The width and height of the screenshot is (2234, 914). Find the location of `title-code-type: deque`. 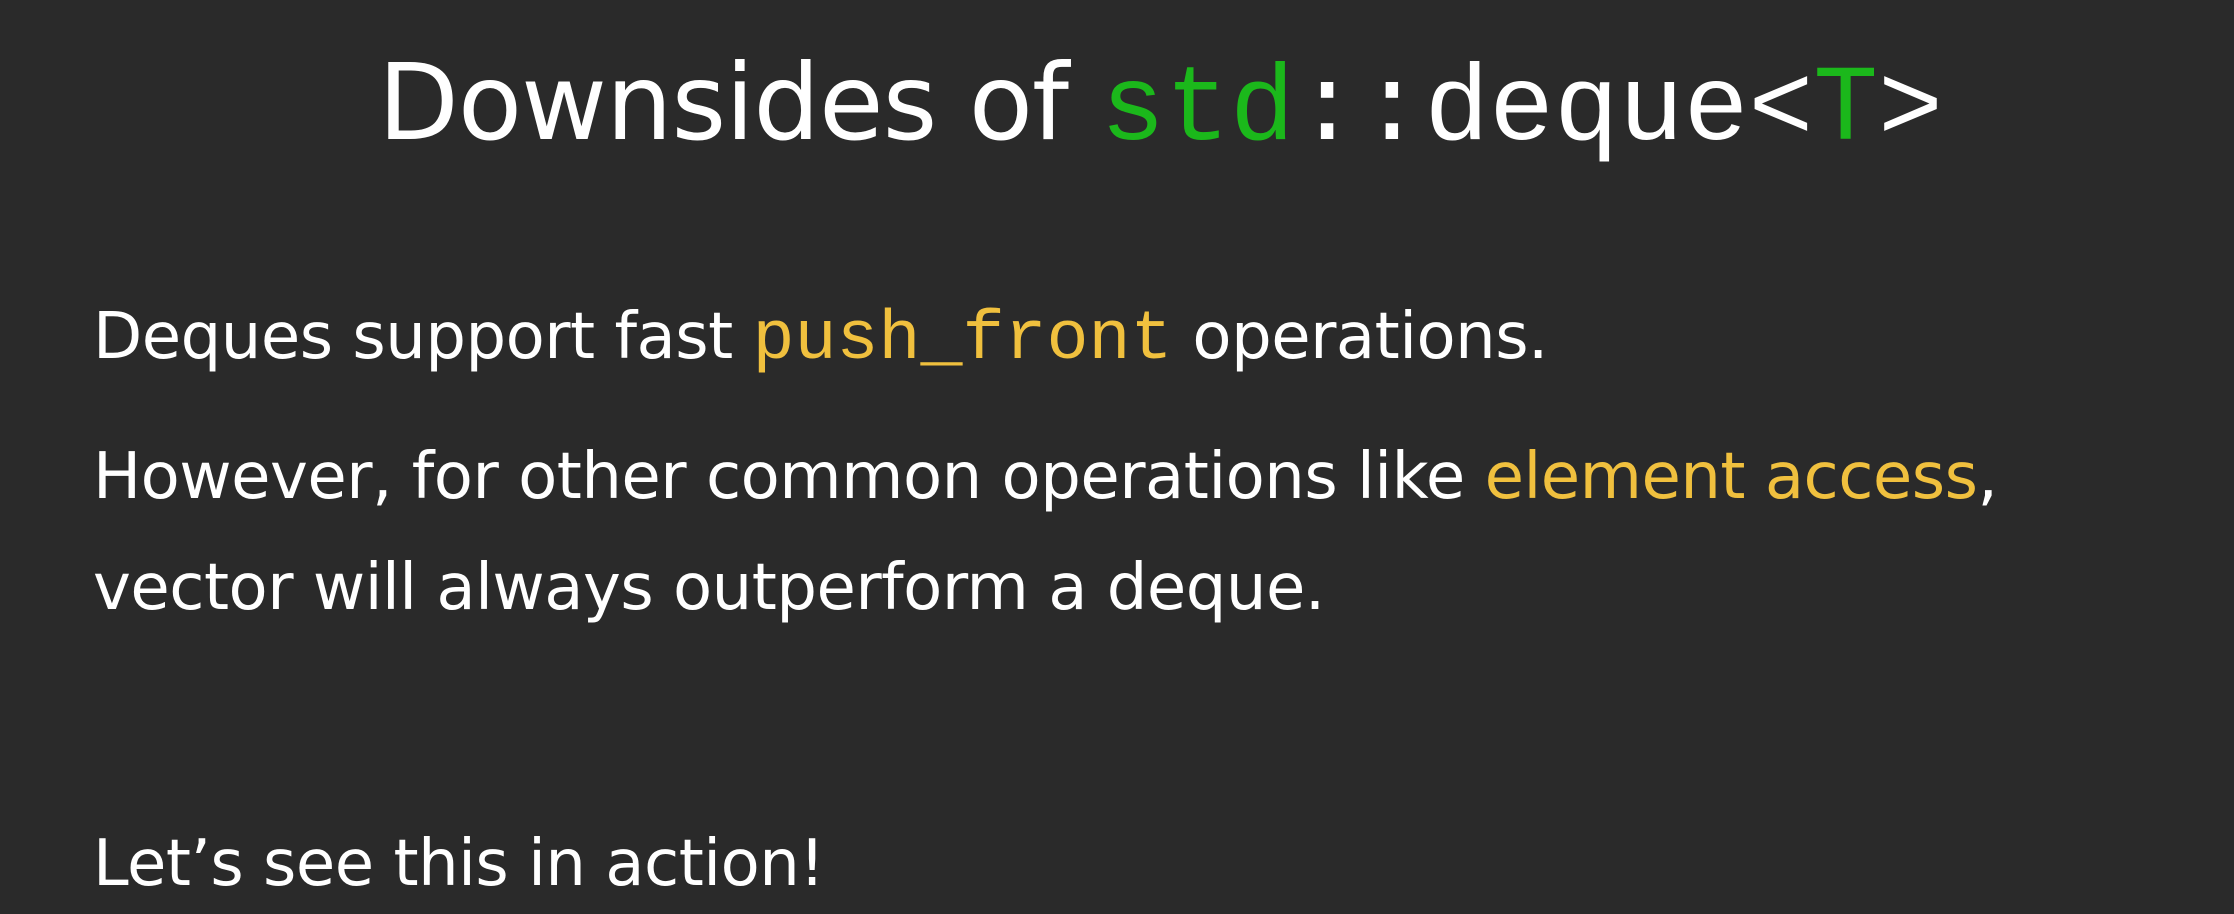

title-code-type: deque is located at coordinates (1586, 111).